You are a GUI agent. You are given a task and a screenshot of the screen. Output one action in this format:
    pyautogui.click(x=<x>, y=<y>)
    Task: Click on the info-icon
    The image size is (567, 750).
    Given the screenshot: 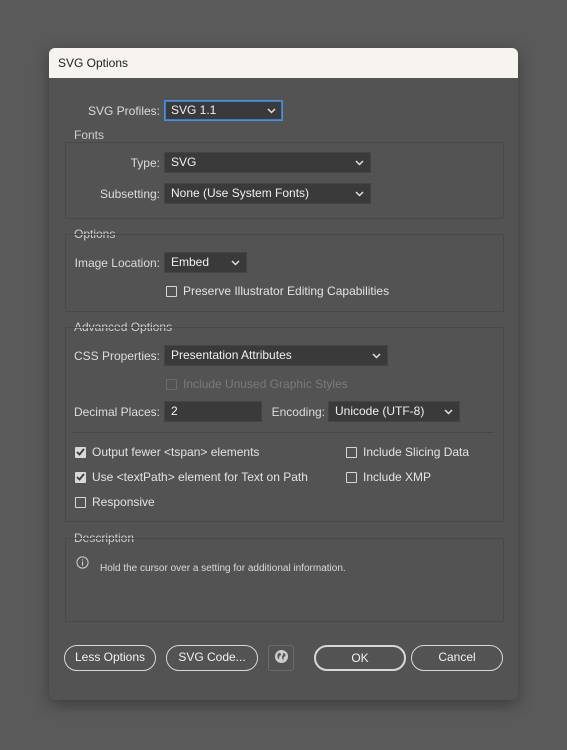 What is the action you would take?
    pyautogui.click(x=82, y=564)
    